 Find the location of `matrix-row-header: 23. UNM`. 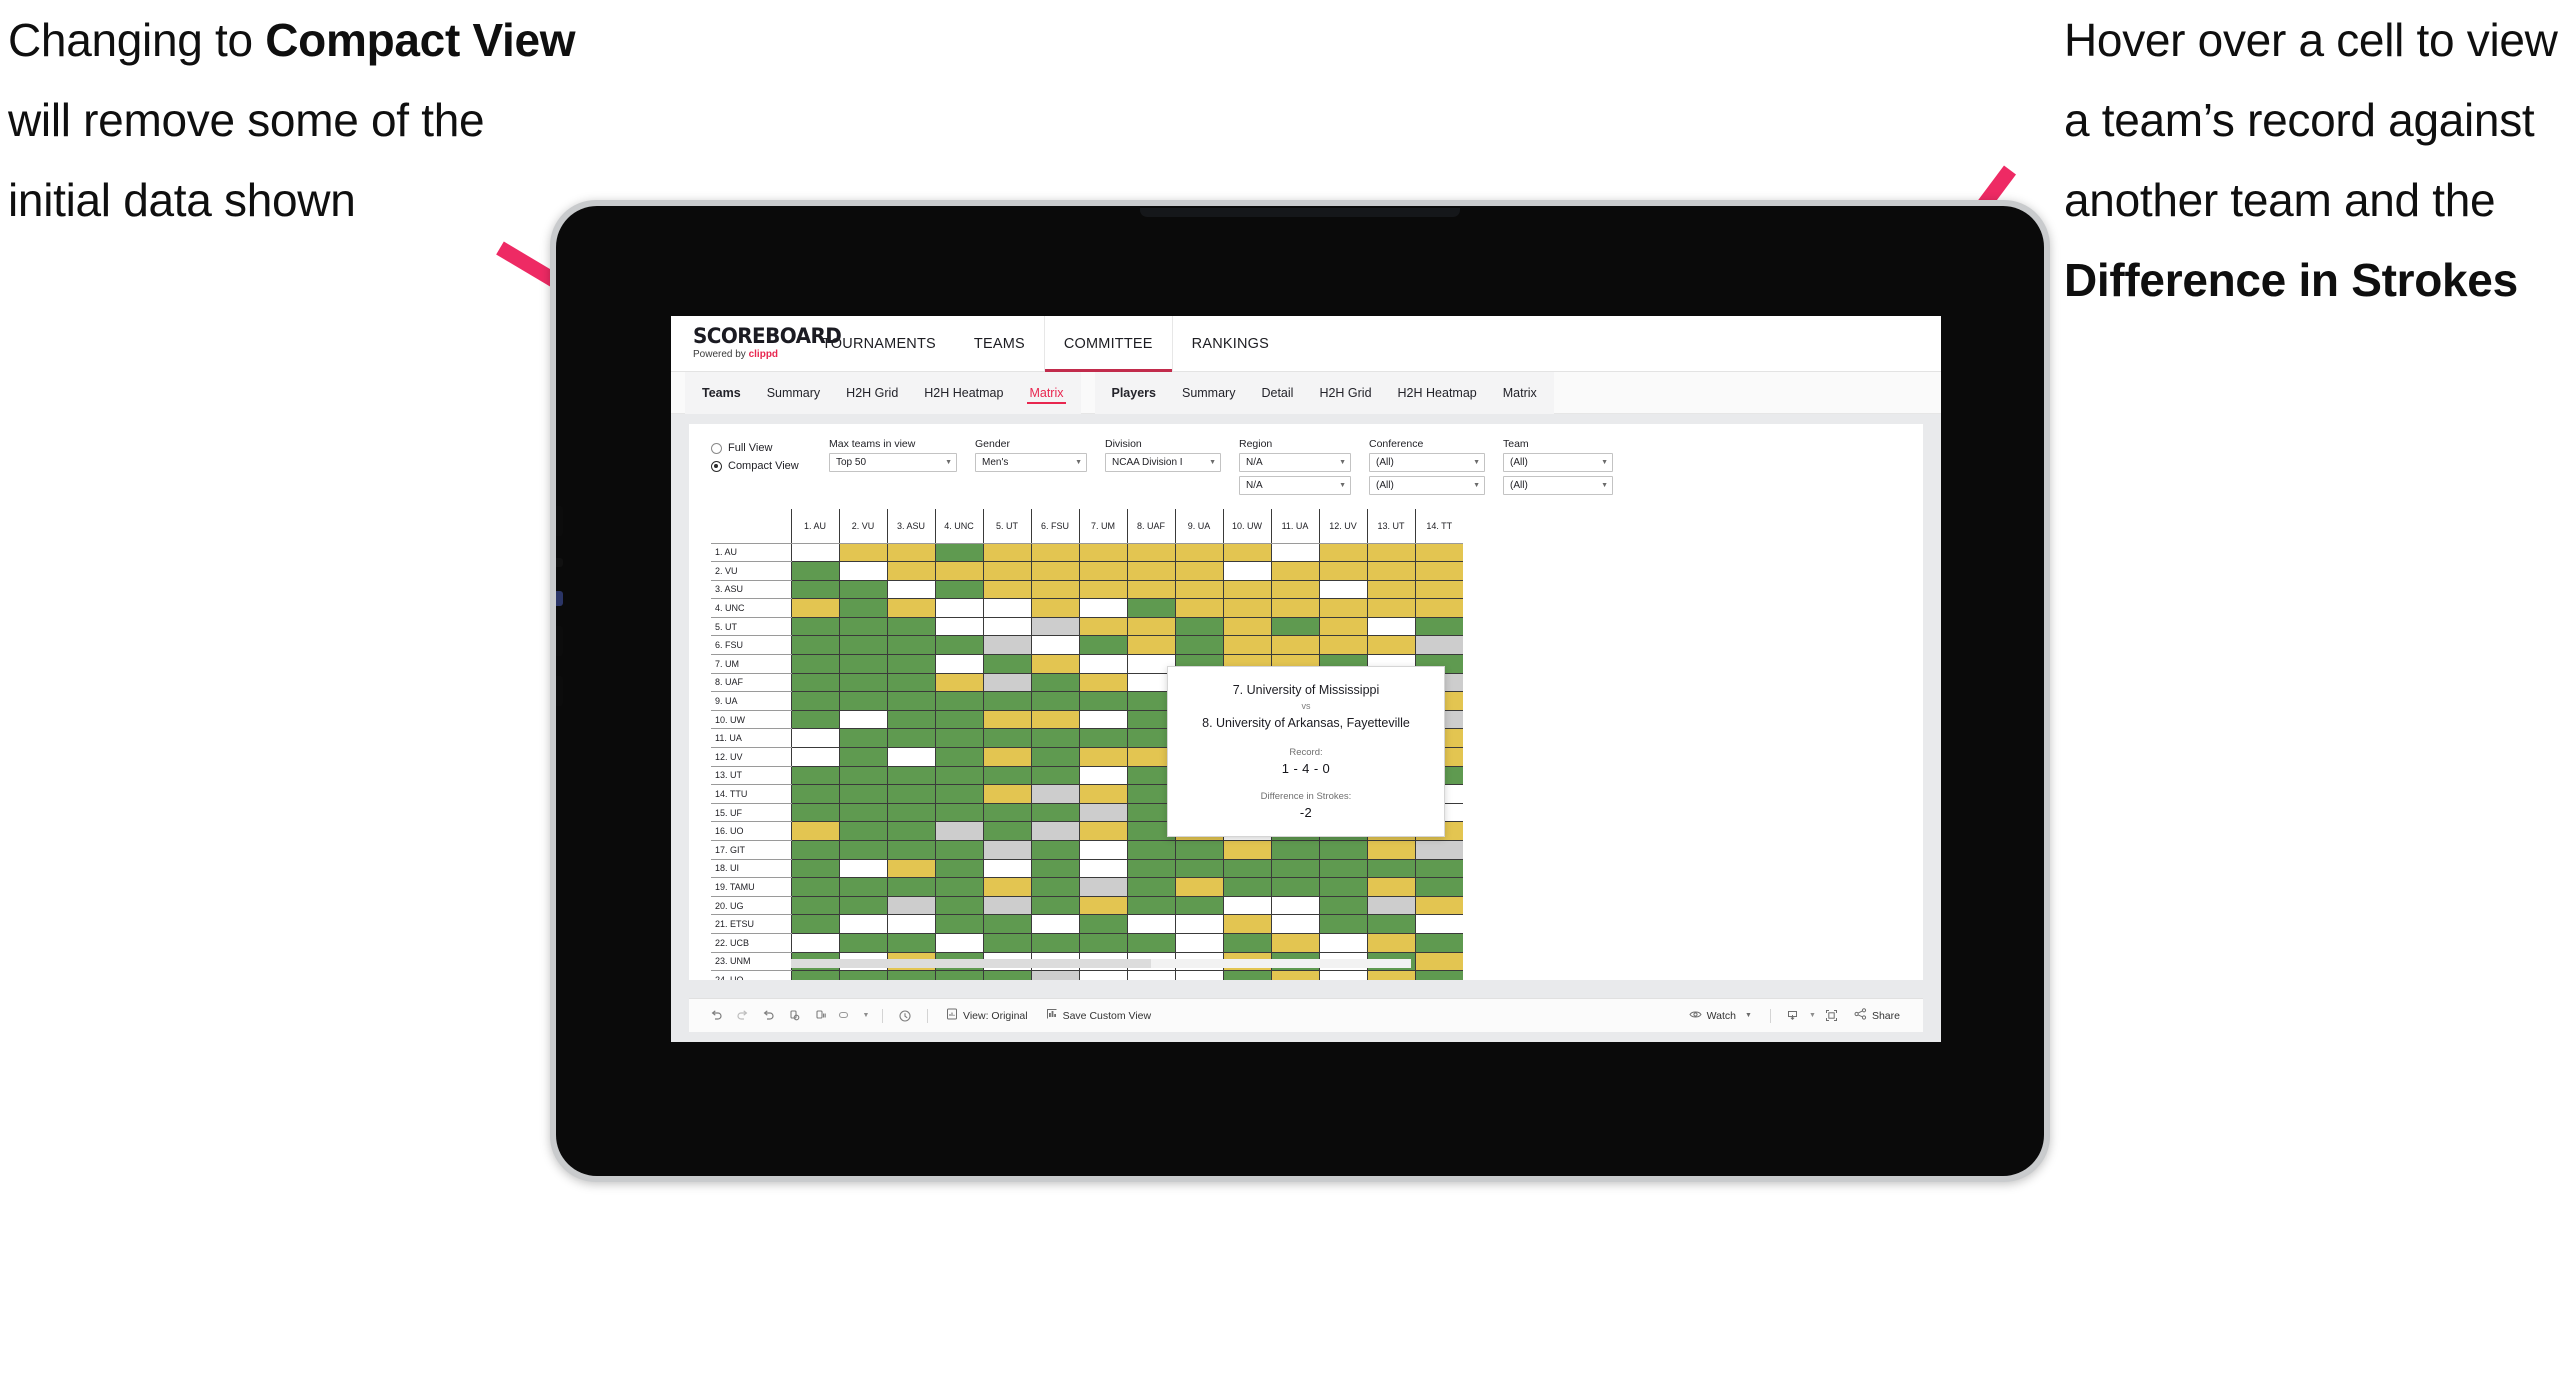

matrix-row-header: 23. UNM is located at coordinates (751, 962).